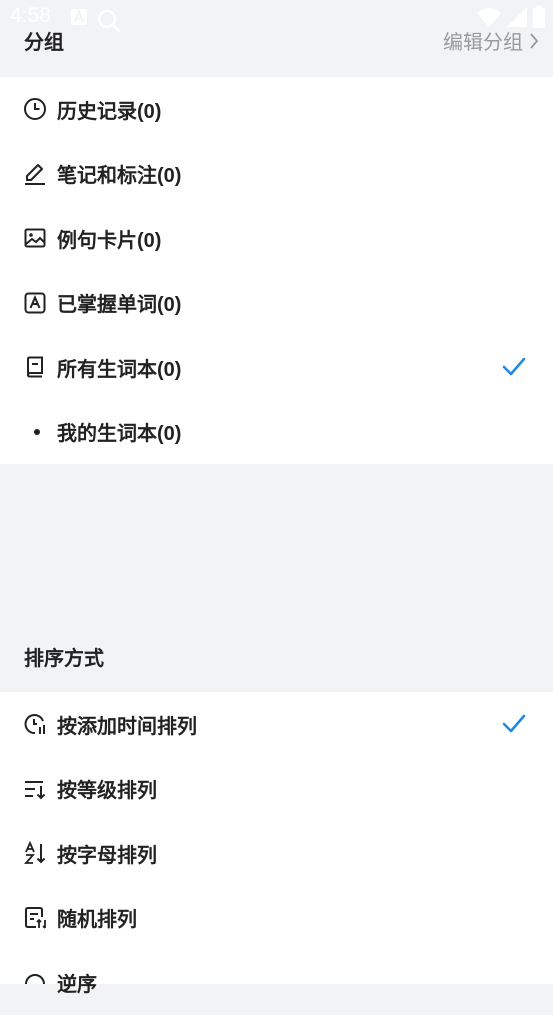  What do you see at coordinates (276, 789) in the screenshot?
I see `sort-item-by-level: 按等级排列` at bounding box center [276, 789].